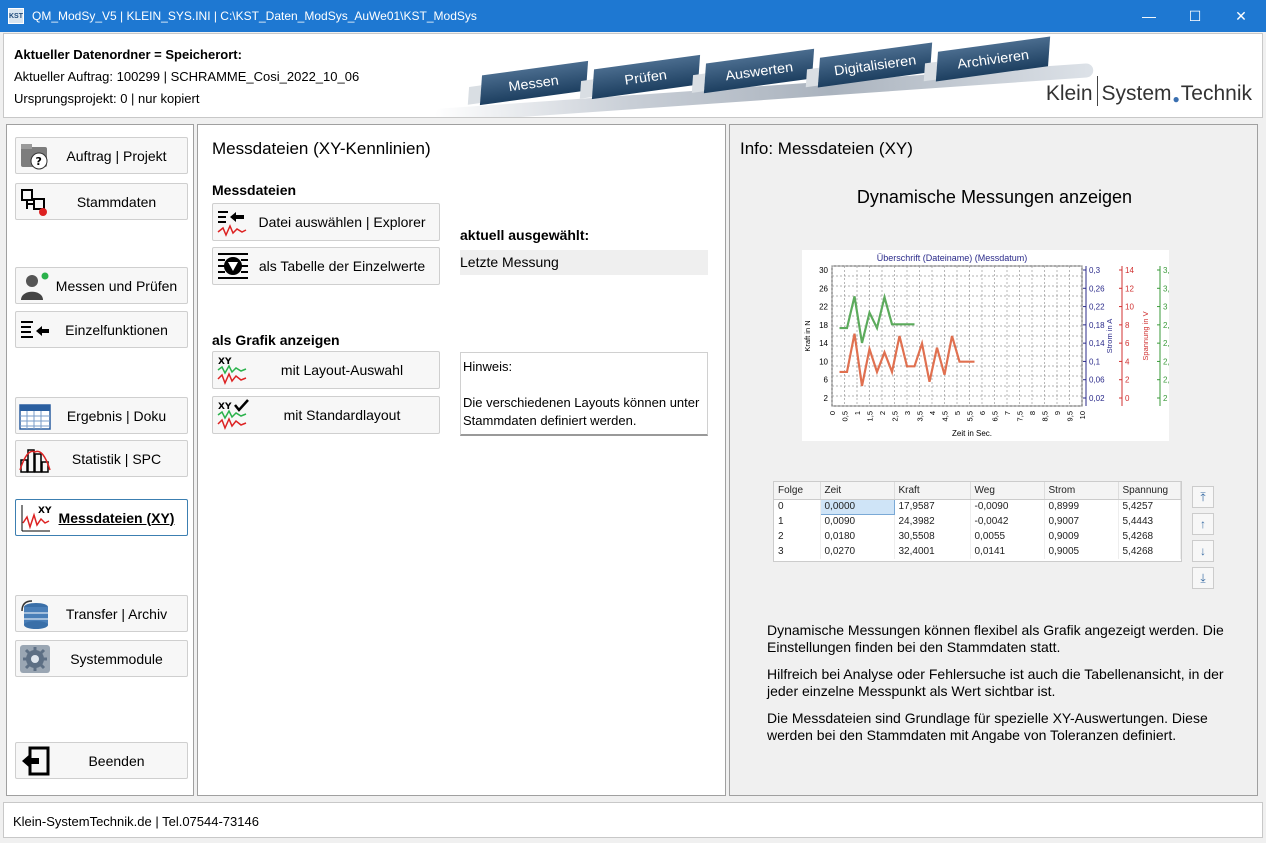 This screenshot has width=1266, height=843. Describe the element at coordinates (826, 398) in the screenshot. I see `y-tick-label: 2` at that location.